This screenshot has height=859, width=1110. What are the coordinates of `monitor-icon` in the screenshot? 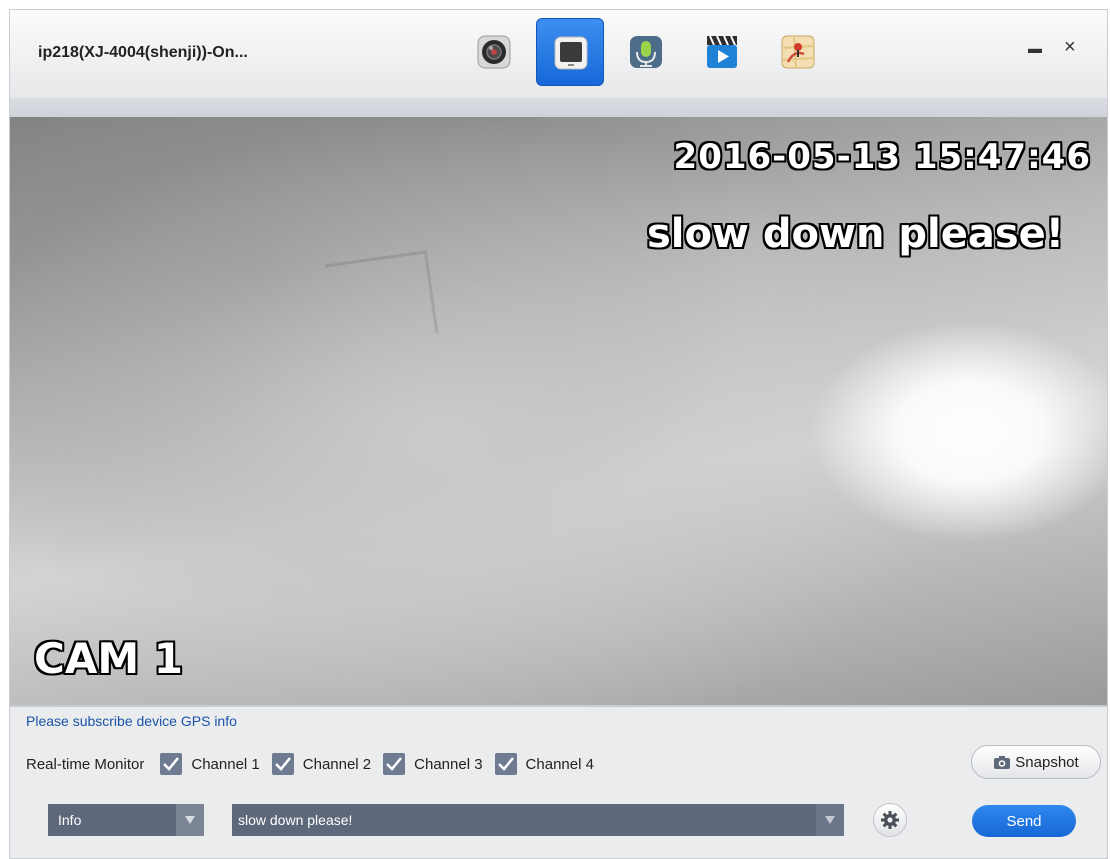 It's located at (571, 53).